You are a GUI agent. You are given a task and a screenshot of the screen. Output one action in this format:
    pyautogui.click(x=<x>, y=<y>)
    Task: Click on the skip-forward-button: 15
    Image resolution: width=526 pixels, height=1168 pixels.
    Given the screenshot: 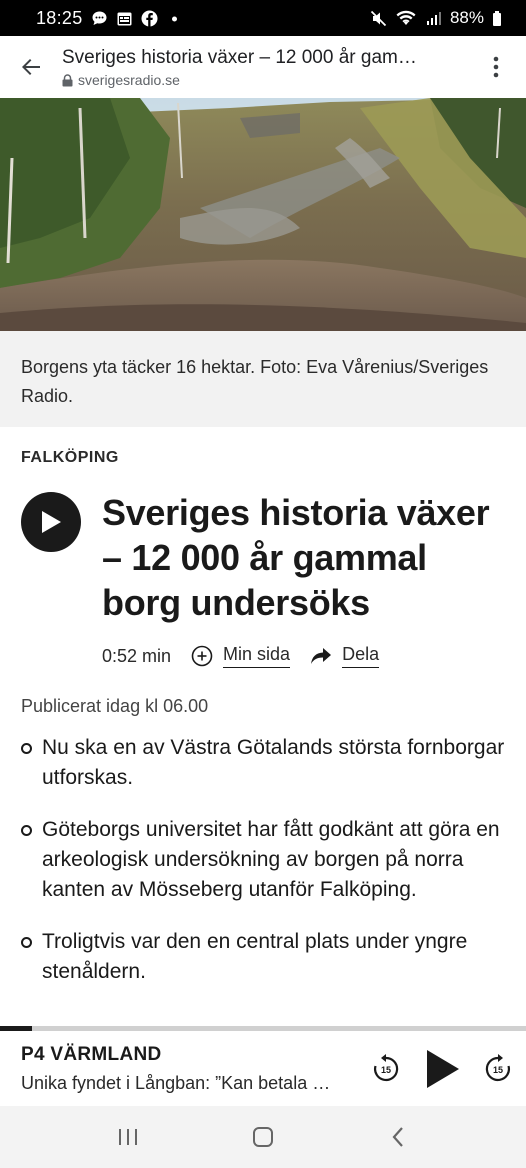 What is the action you would take?
    pyautogui.click(x=498, y=1068)
    